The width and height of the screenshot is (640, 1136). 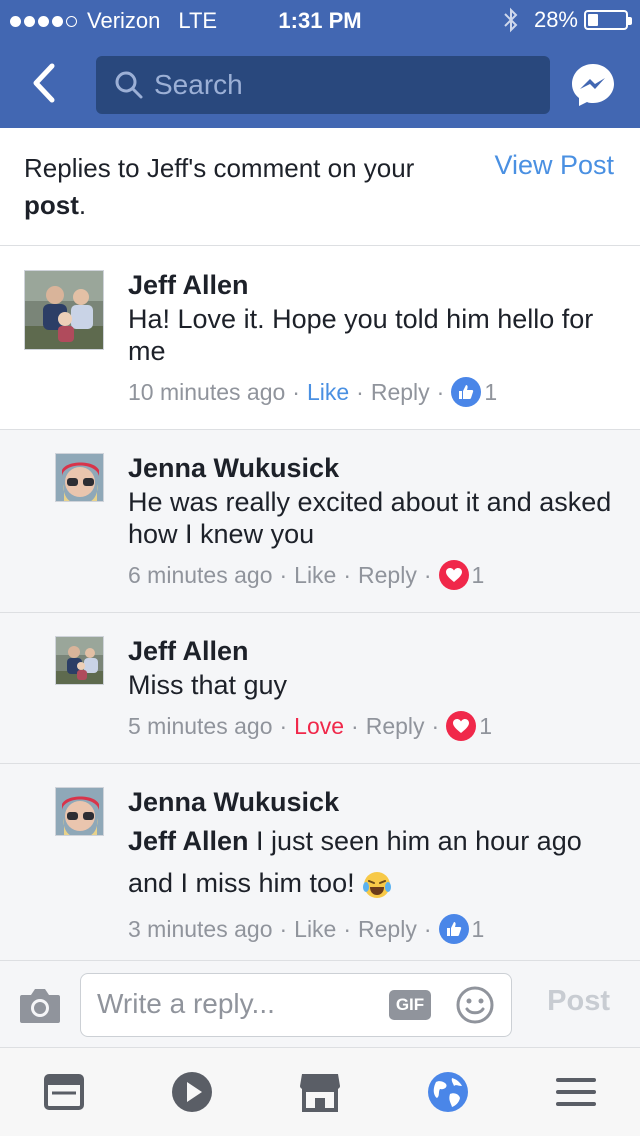 What do you see at coordinates (320, 21) in the screenshot?
I see `status-bar: Verizon LTE 1:31 PM 28%` at bounding box center [320, 21].